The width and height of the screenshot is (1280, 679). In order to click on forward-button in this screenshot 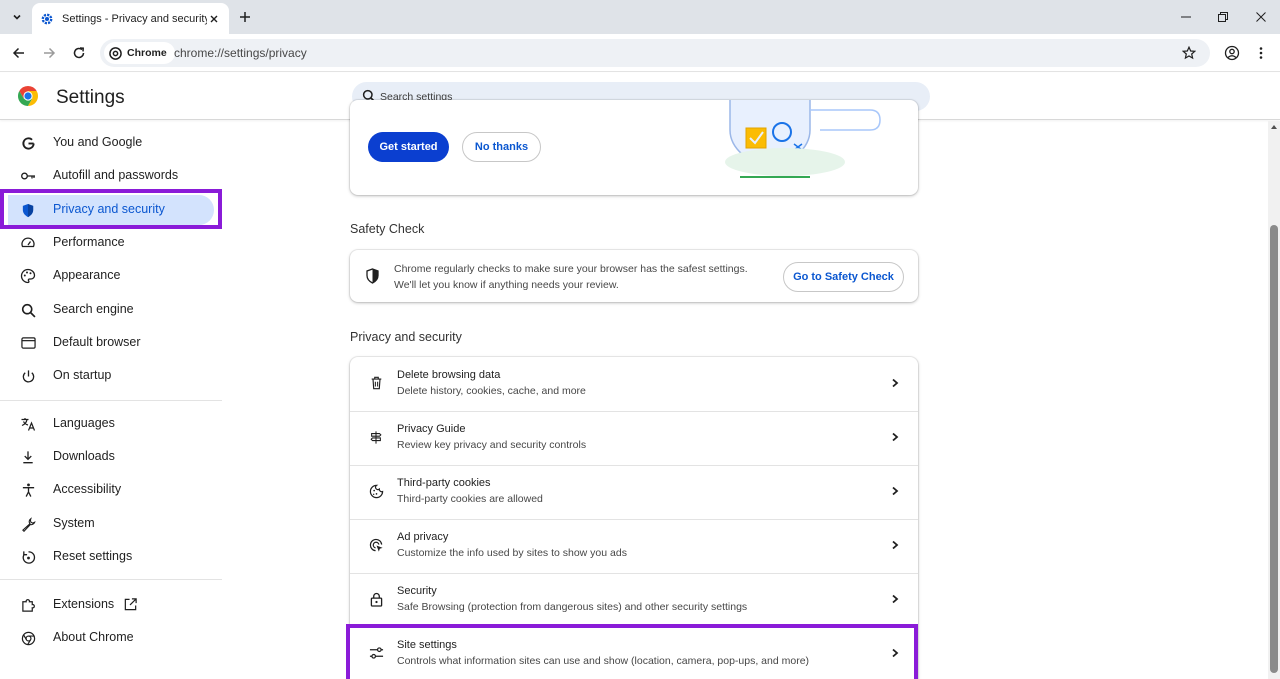, I will do `click(49, 53)`.